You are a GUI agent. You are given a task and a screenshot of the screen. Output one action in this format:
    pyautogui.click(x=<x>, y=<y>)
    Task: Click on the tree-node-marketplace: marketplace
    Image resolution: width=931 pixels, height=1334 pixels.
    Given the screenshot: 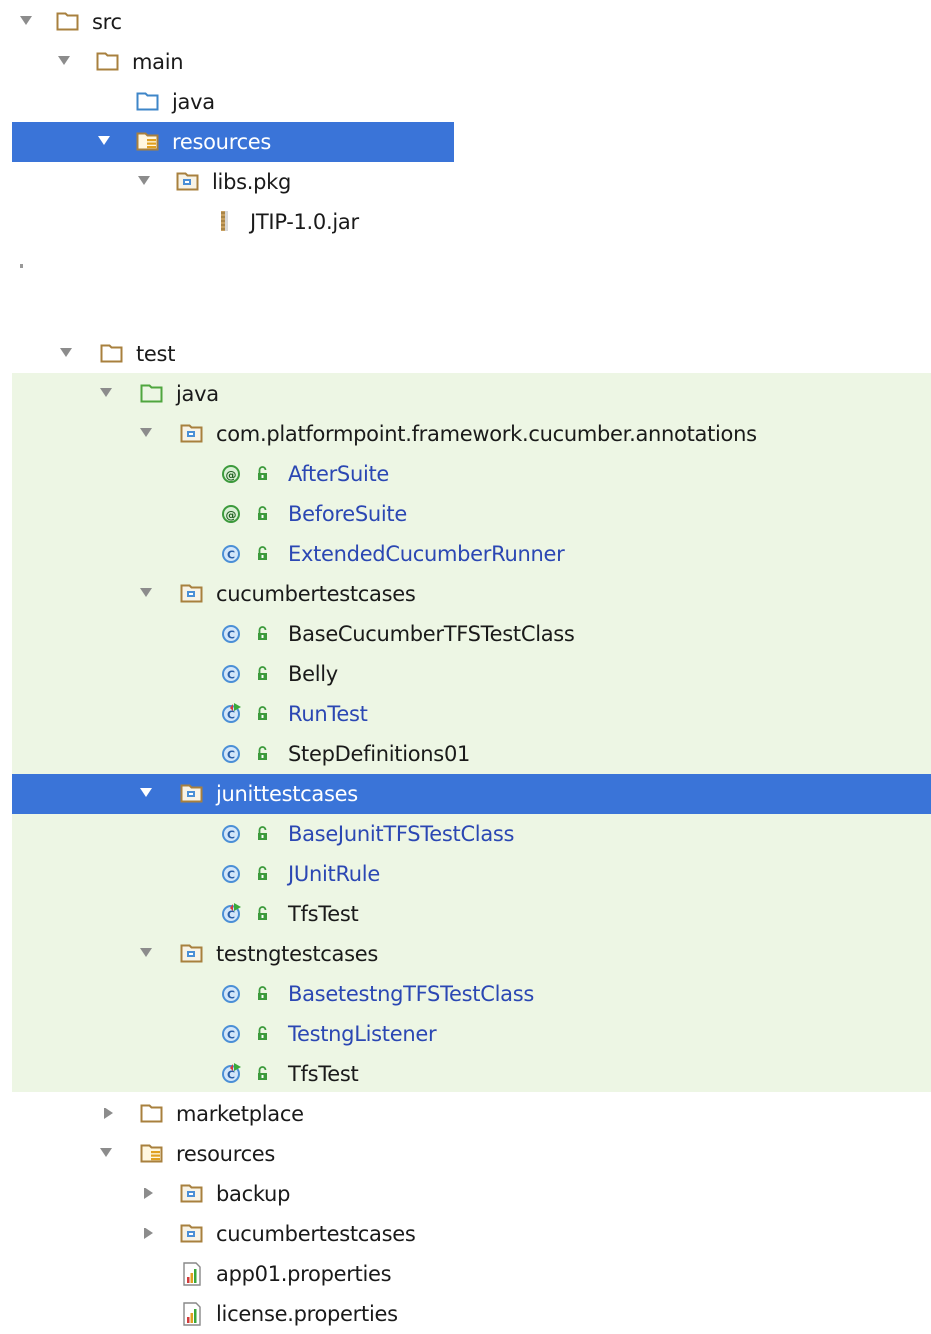 What is the action you would take?
    pyautogui.click(x=465, y=1114)
    